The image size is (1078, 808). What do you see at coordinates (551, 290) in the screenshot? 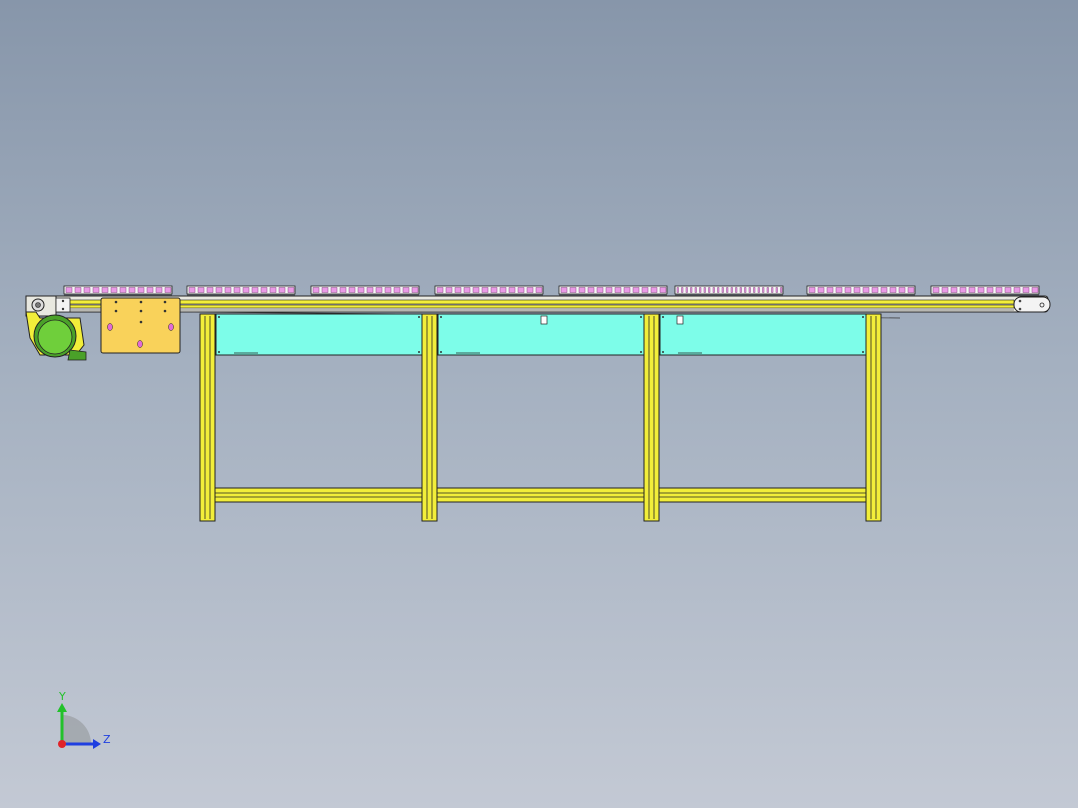
I see `chain-pallets` at bounding box center [551, 290].